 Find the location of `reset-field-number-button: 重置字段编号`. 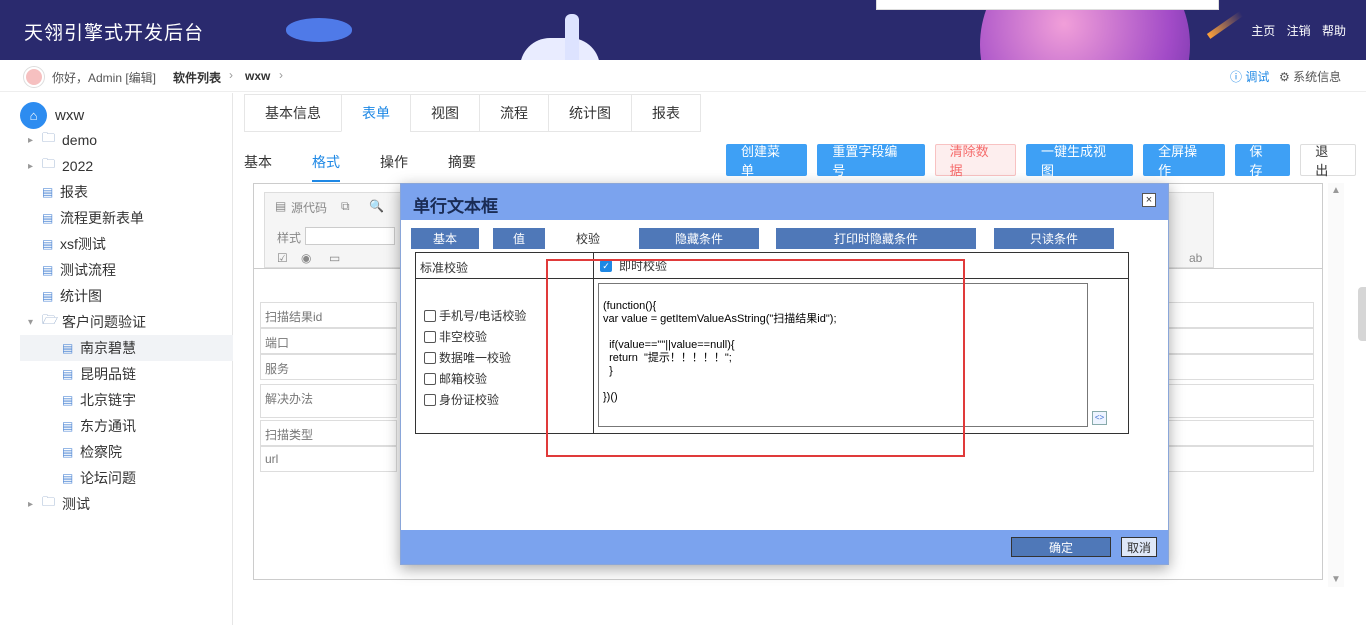

reset-field-number-button: 重置字段编号 is located at coordinates (871, 161).